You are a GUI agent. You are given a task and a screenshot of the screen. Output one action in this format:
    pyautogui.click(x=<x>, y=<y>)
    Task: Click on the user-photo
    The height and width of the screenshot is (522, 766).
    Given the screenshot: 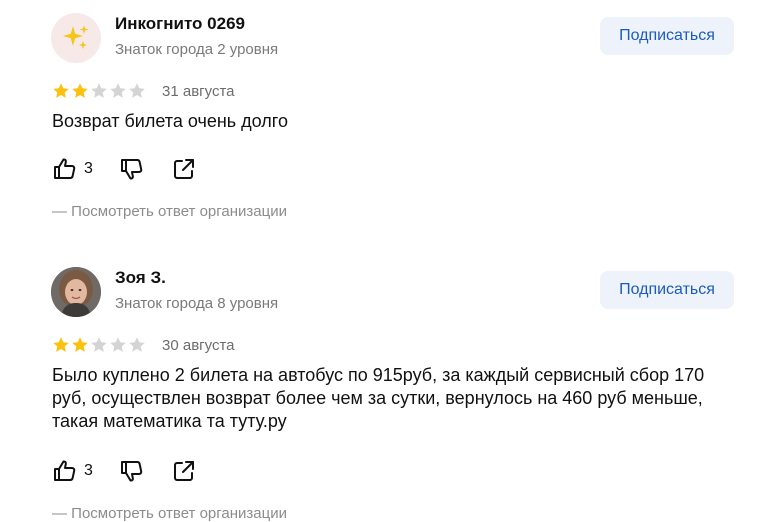 What is the action you would take?
    pyautogui.click(x=76, y=292)
    